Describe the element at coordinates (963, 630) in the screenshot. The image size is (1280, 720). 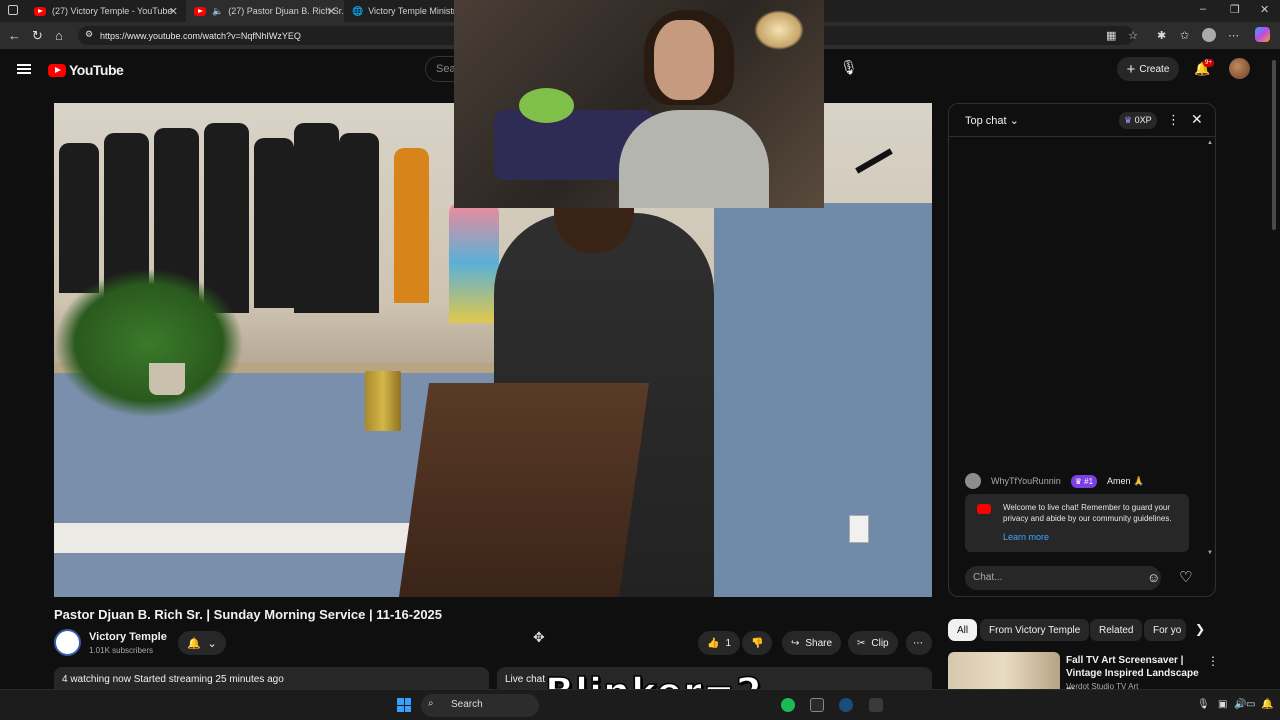
I see `chip-all: All` at that location.